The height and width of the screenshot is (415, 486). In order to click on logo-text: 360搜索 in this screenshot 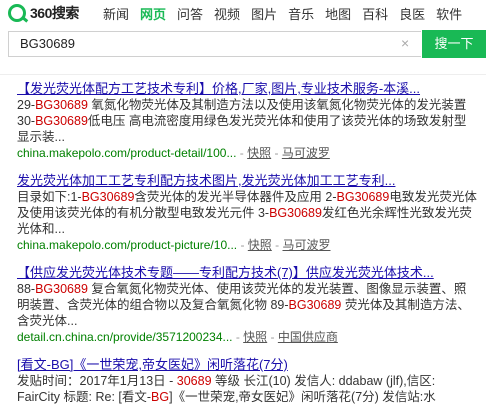, I will do `click(54, 13)`.